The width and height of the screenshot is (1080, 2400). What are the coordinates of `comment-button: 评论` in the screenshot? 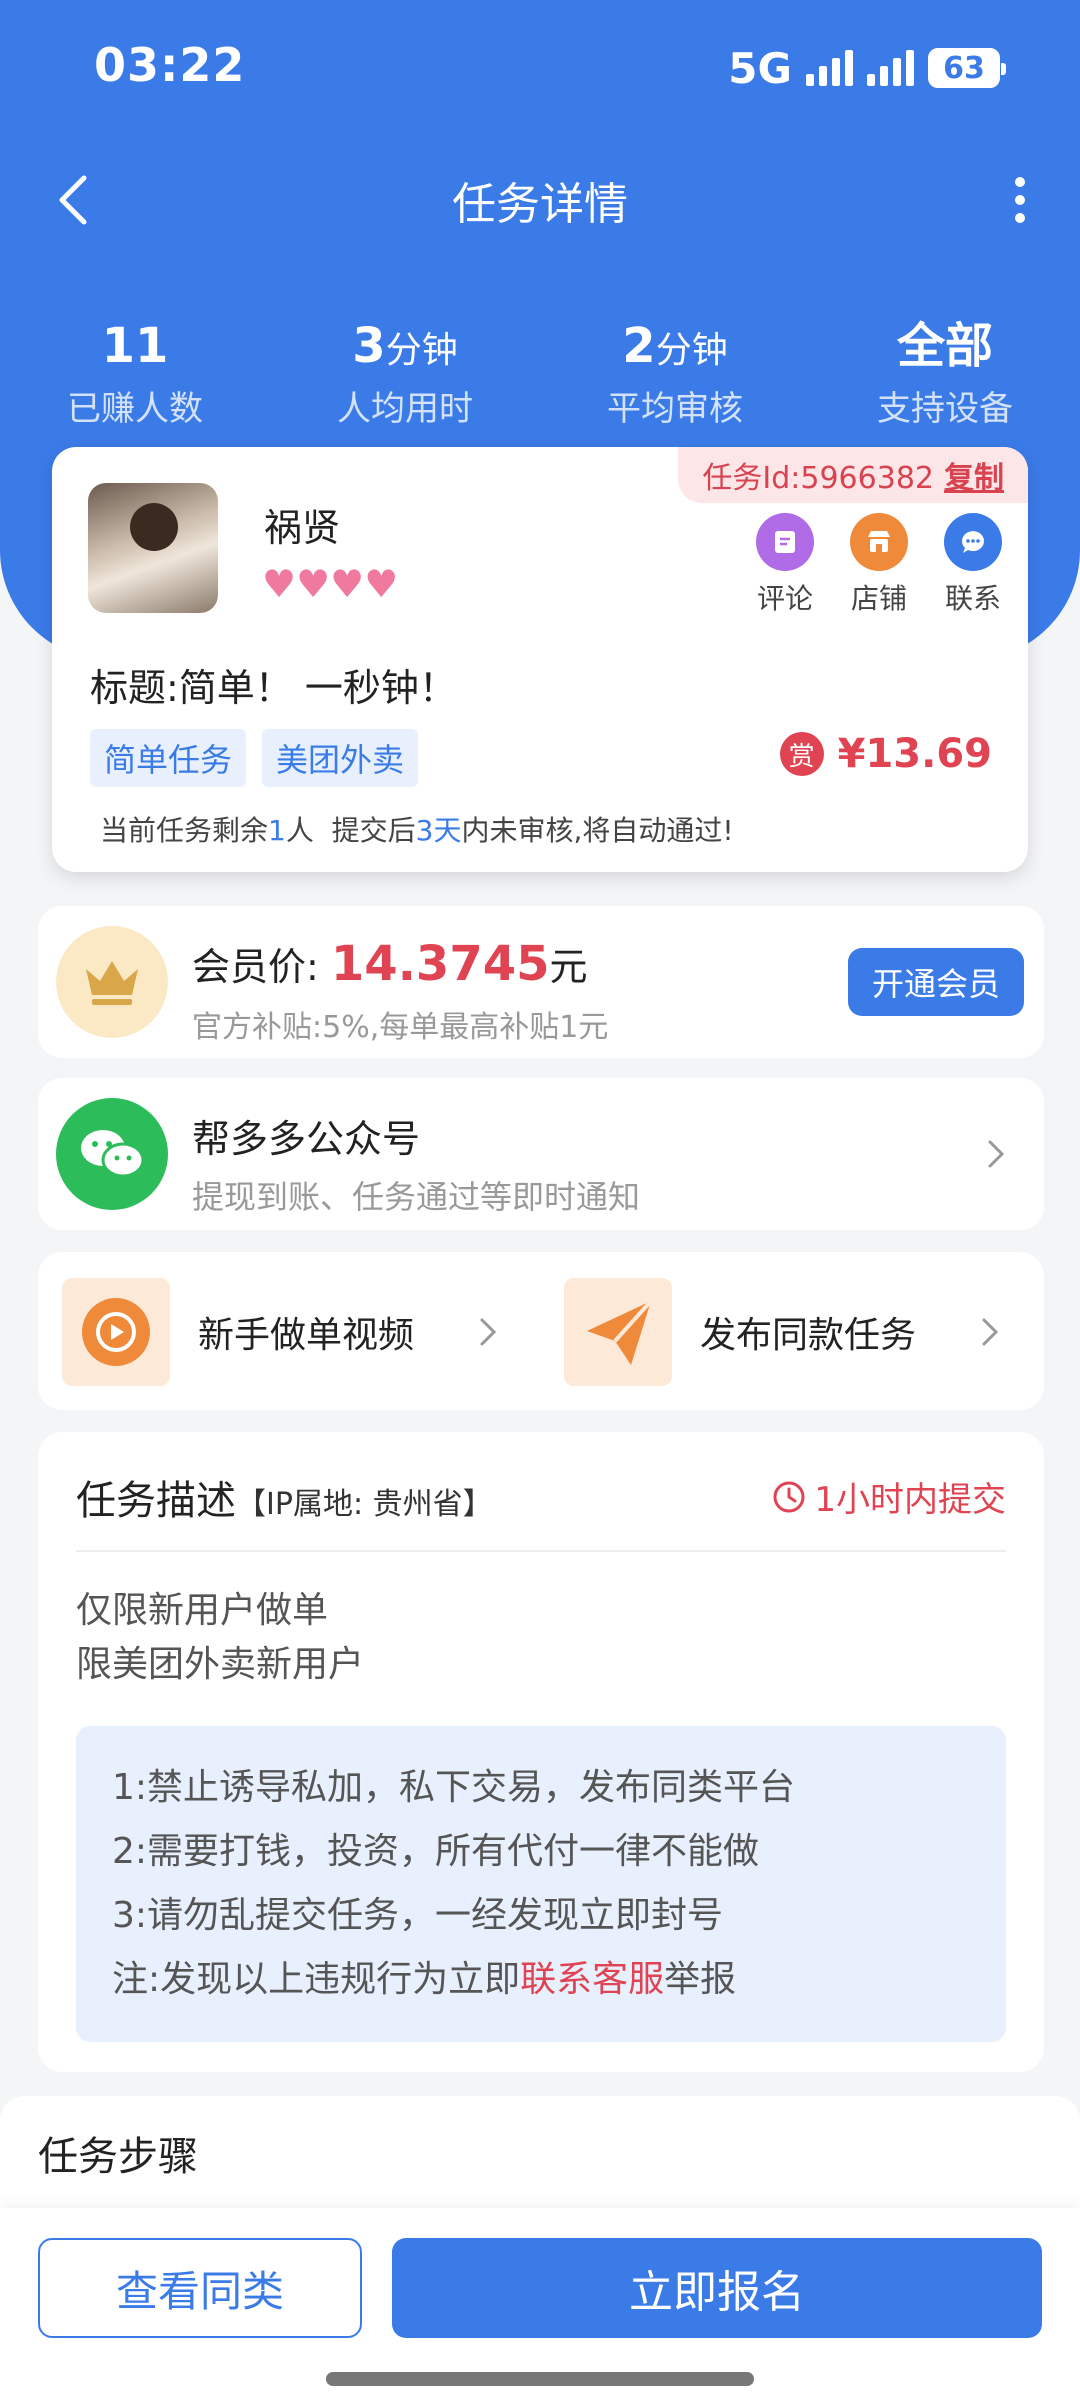 It's located at (785, 565).